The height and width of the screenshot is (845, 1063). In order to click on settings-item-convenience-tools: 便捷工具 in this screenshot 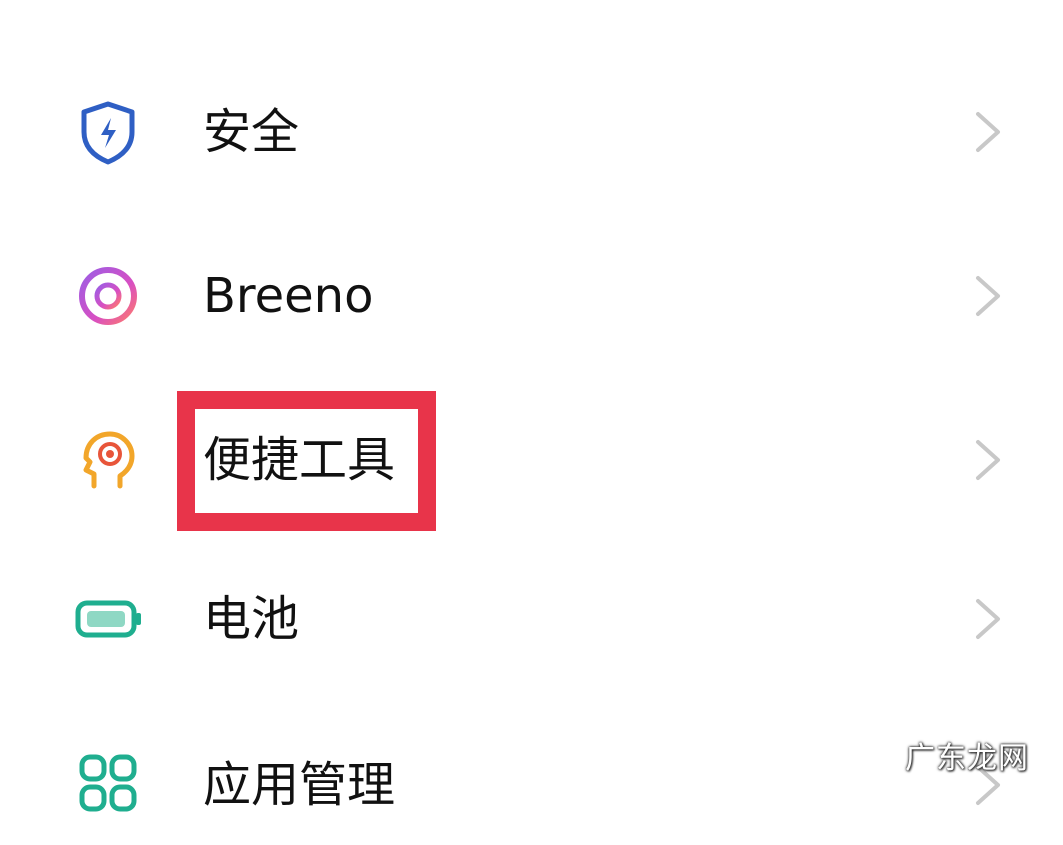, I will do `click(531, 460)`.